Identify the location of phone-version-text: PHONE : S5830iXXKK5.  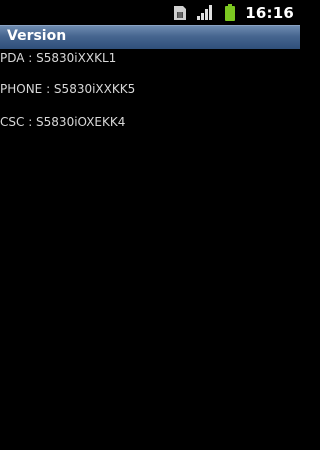
(68, 89).